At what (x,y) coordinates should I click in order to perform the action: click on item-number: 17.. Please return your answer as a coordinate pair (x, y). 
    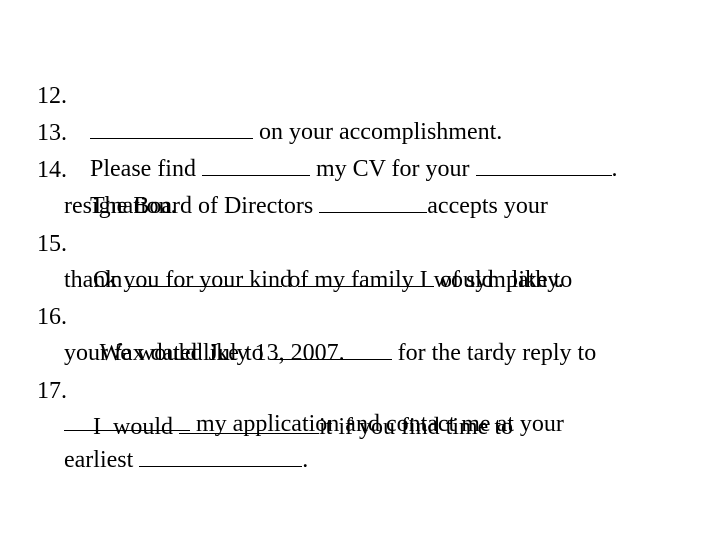
    Looking at the image, I should click on (52, 391).